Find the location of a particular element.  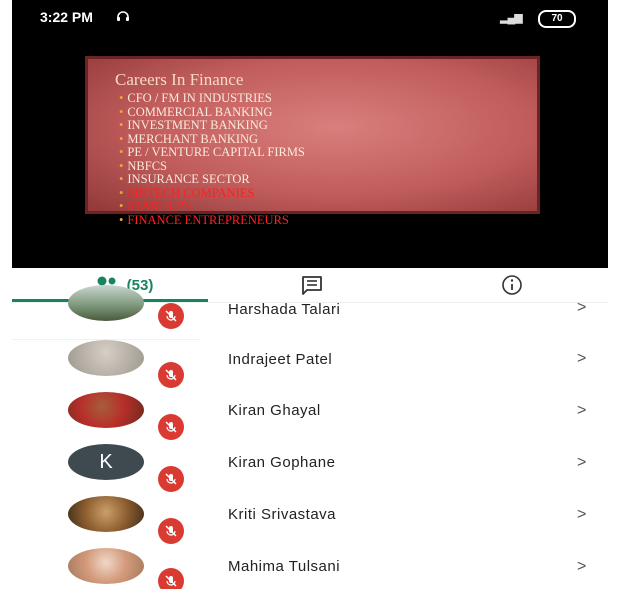

participant-name: Kriti Srivastava is located at coordinates (282, 514).